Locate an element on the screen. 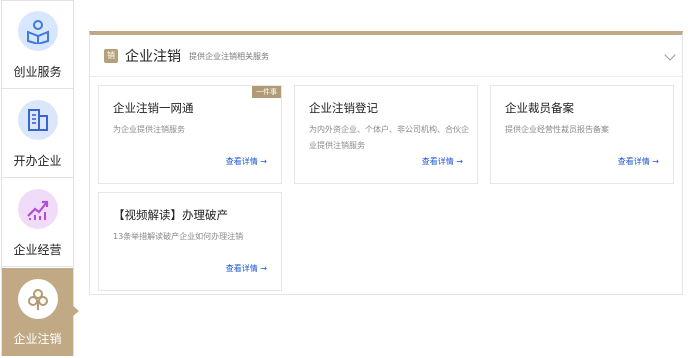 This screenshot has height=358, width=688. card-description: 为企业提供注销服务 is located at coordinates (149, 129).